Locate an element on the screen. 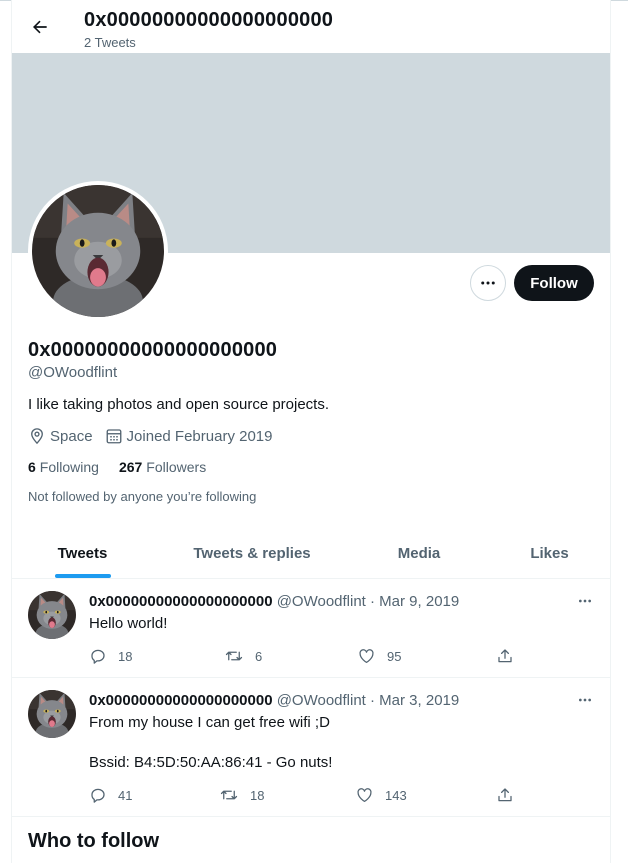 The width and height of the screenshot is (628, 863). reply-count: 18 is located at coordinates (125, 656).